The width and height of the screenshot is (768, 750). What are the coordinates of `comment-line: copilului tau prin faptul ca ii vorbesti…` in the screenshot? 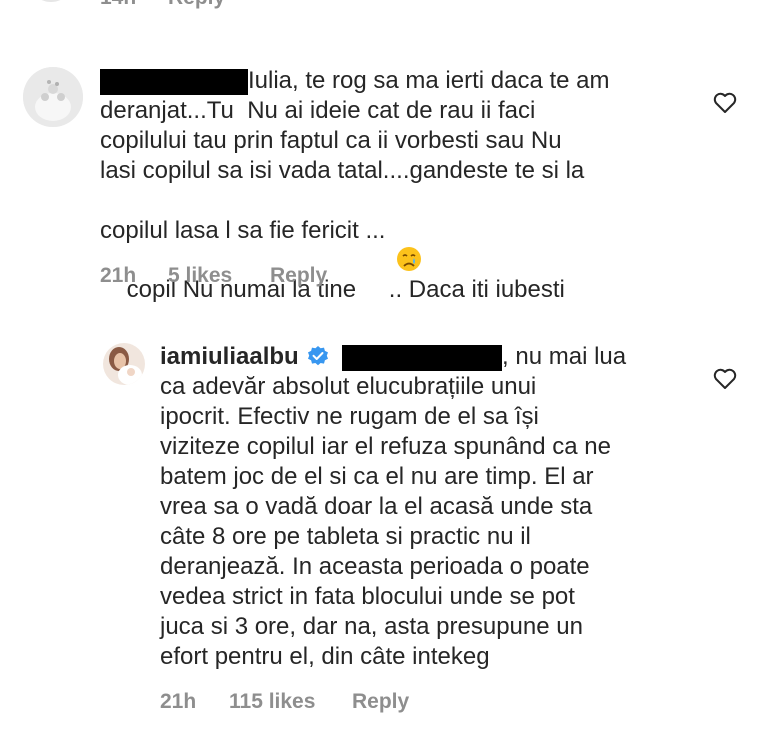 It's located at (331, 140).